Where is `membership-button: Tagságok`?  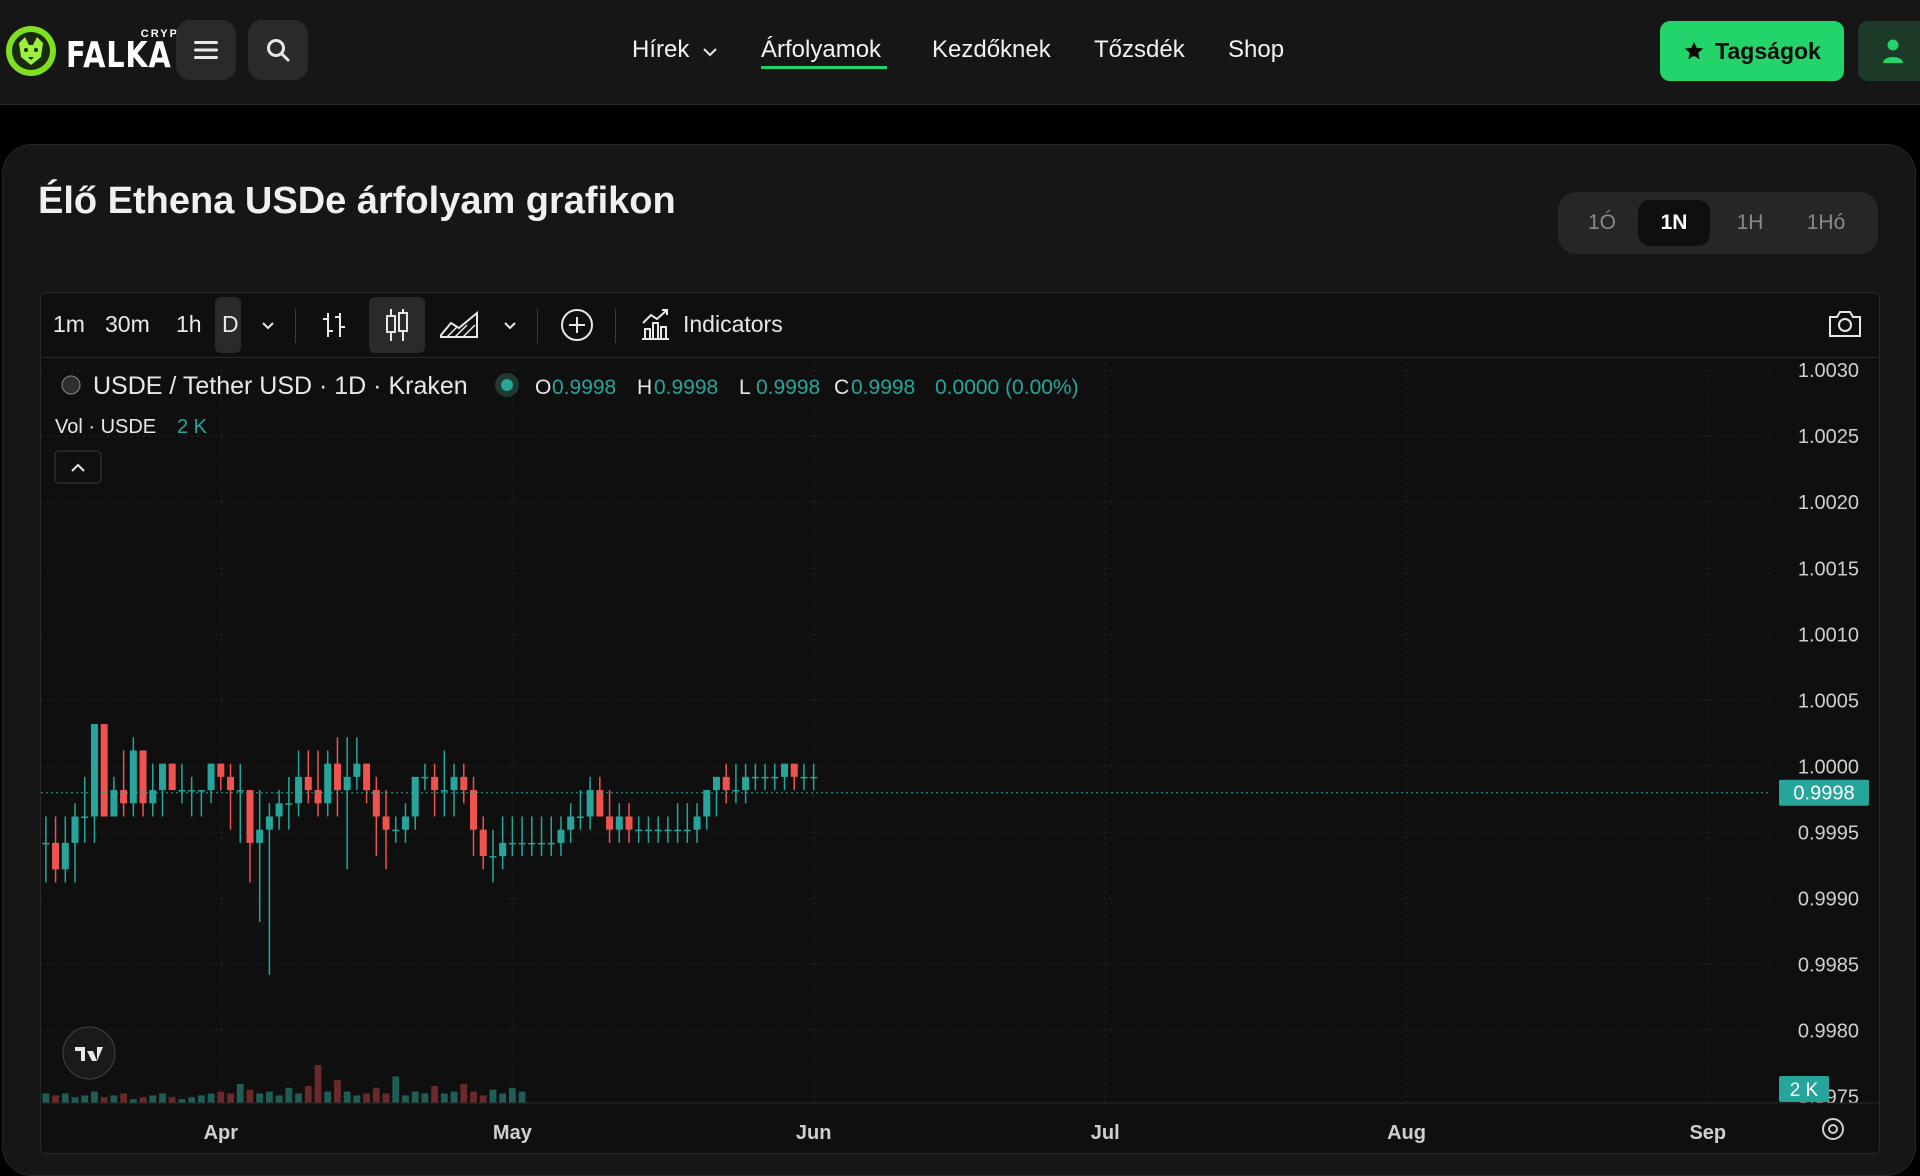 membership-button: Tagságok is located at coordinates (1752, 51).